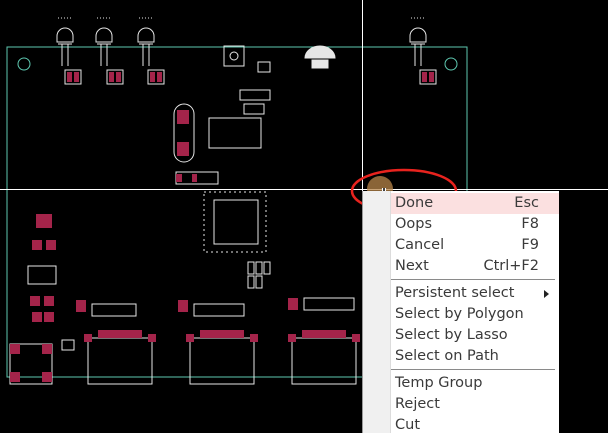 The height and width of the screenshot is (433, 608). Describe the element at coordinates (235, 133) in the screenshot. I see `ic-footprint` at that location.